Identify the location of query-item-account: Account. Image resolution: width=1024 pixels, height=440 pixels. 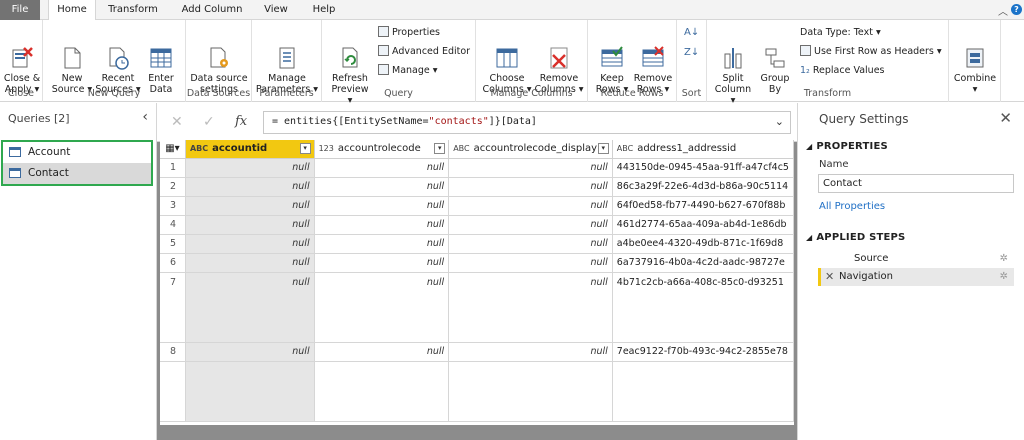
(77, 152).